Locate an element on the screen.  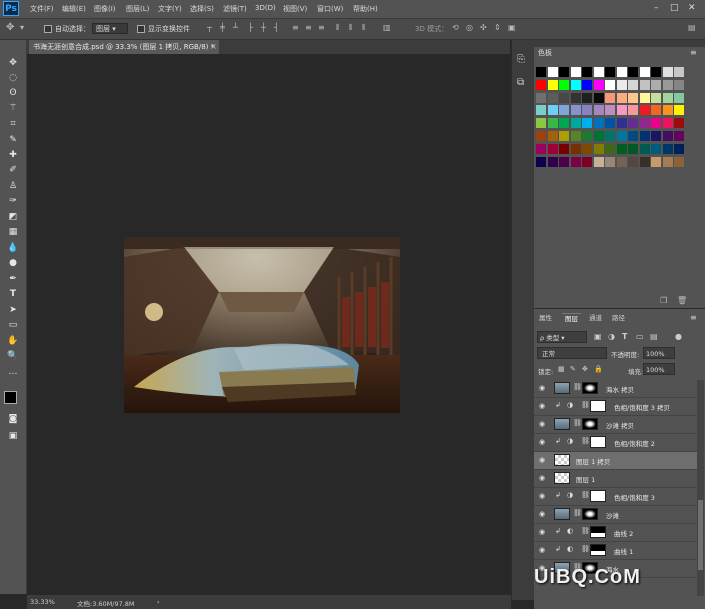
pen-tool-icon: ✒ is located at coordinates (13, 279).